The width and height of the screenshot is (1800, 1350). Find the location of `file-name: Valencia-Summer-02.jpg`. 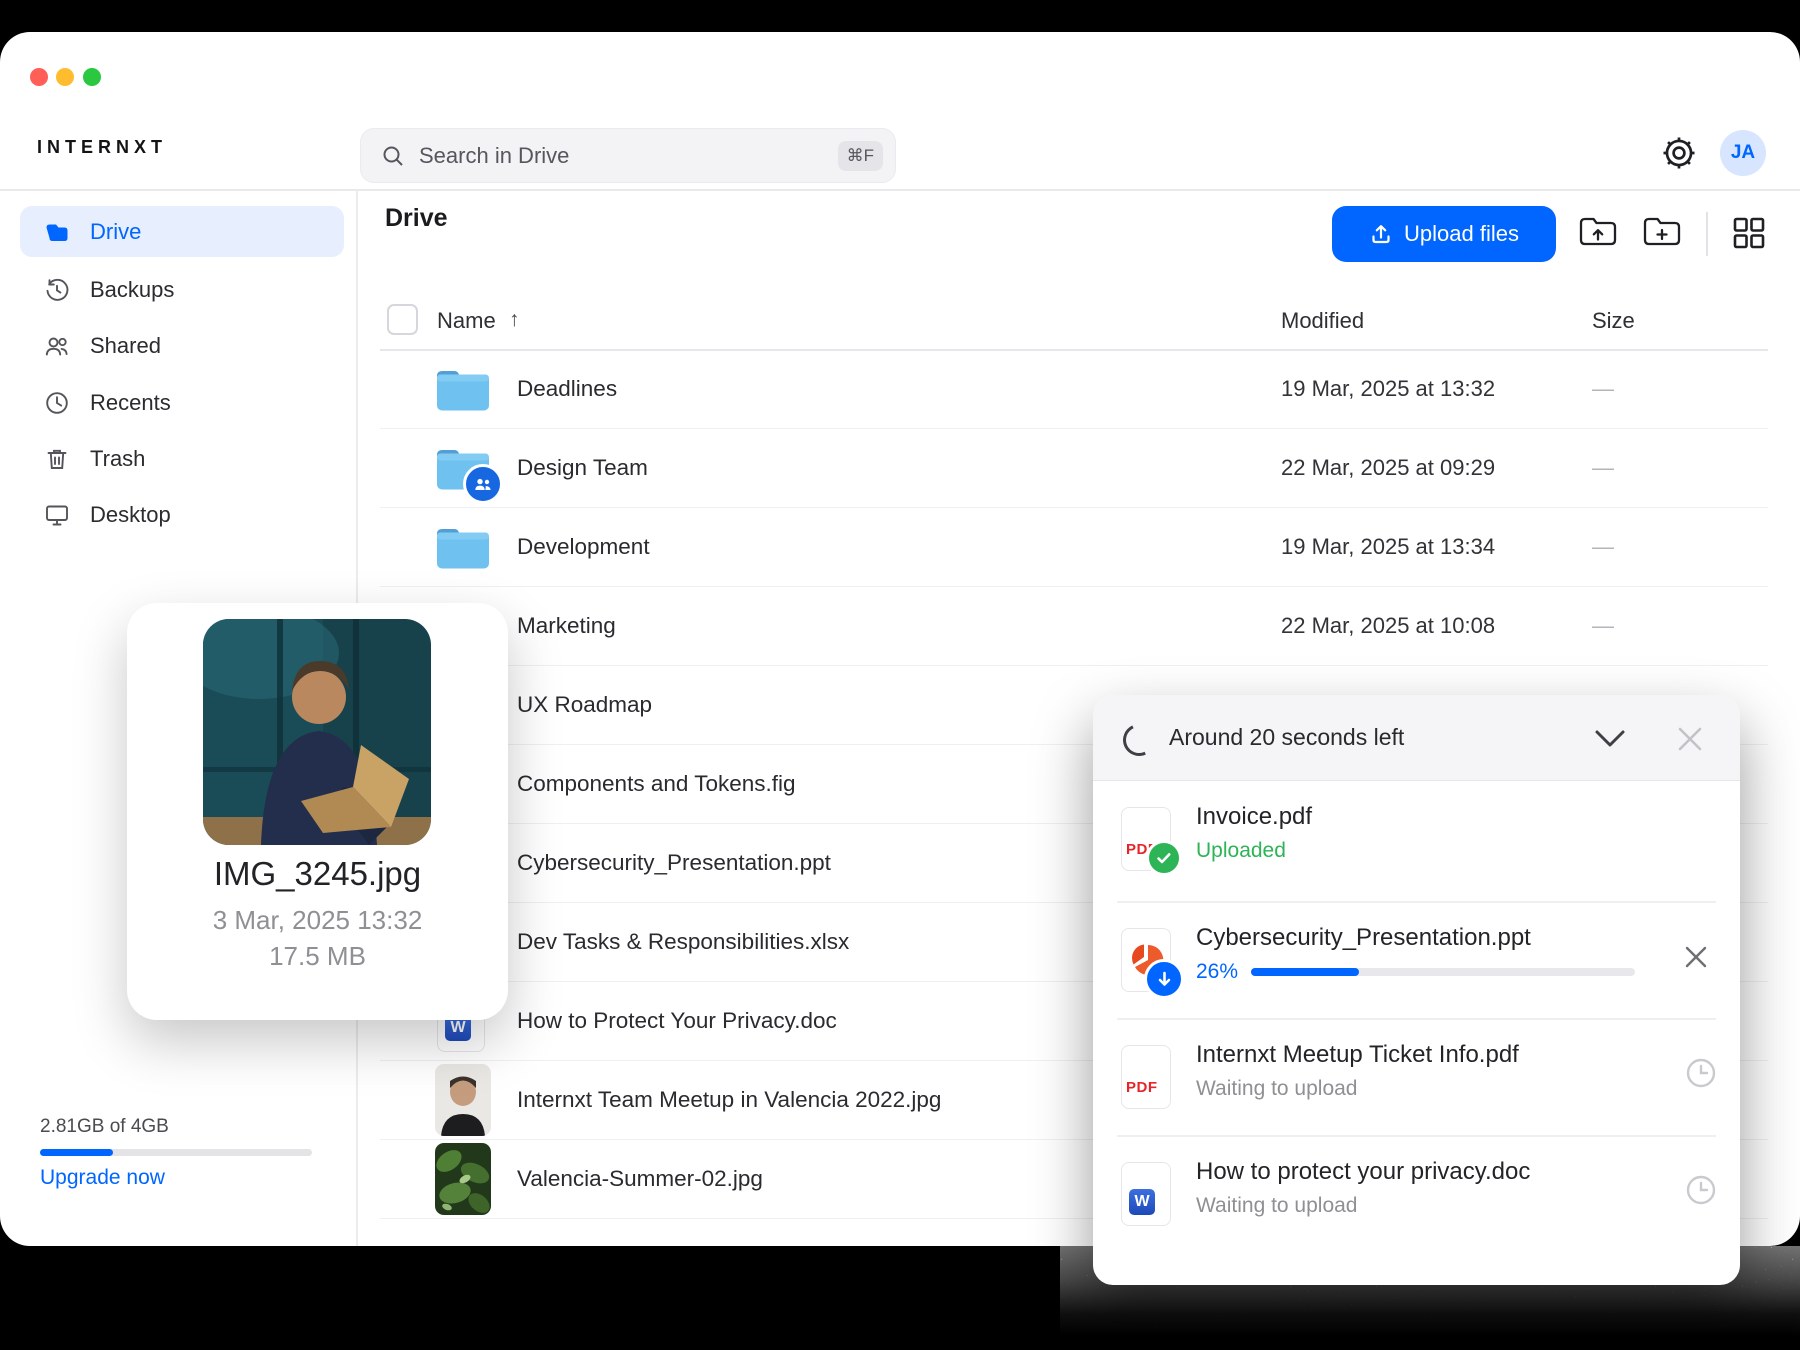

file-name: Valencia-Summer-02.jpg is located at coordinates (640, 1178).